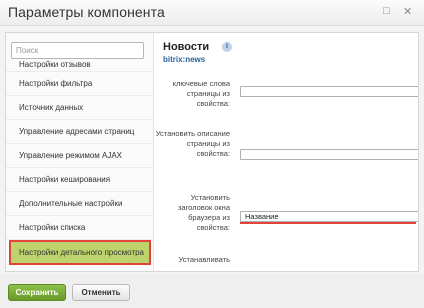 This screenshot has width=424, height=308. I want to click on info-icon: i, so click(227, 47).